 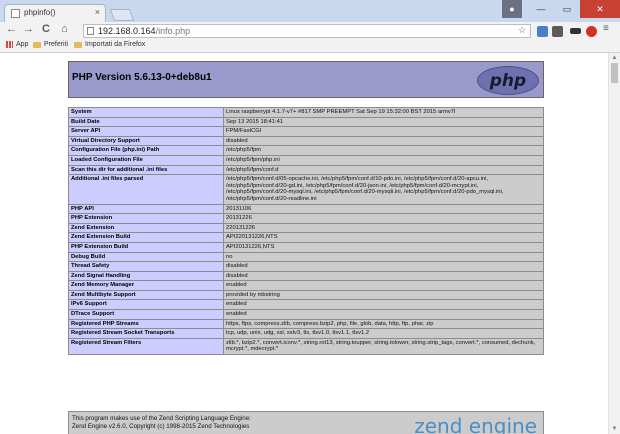 What do you see at coordinates (146, 257) in the screenshot?
I see `row-label: Debug Build` at bounding box center [146, 257].